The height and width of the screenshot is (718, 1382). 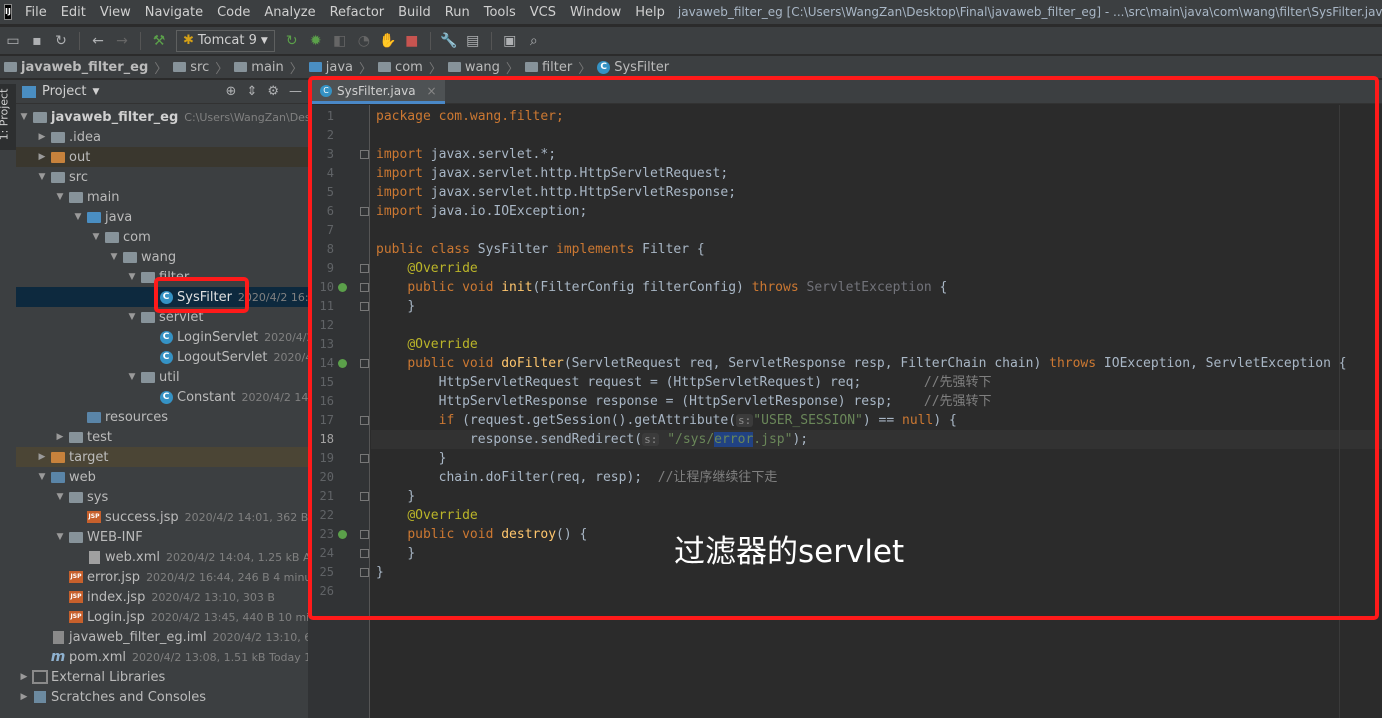 I want to click on project-panel-header: Project ▼ ⊕ ⇕ ⚙ —, so click(x=162, y=92).